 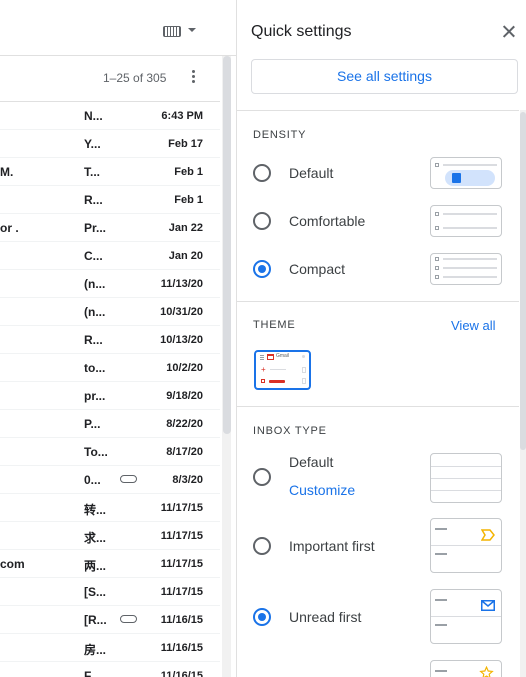 What do you see at coordinates (7, 172) in the screenshot?
I see `mail-sender: M.` at bounding box center [7, 172].